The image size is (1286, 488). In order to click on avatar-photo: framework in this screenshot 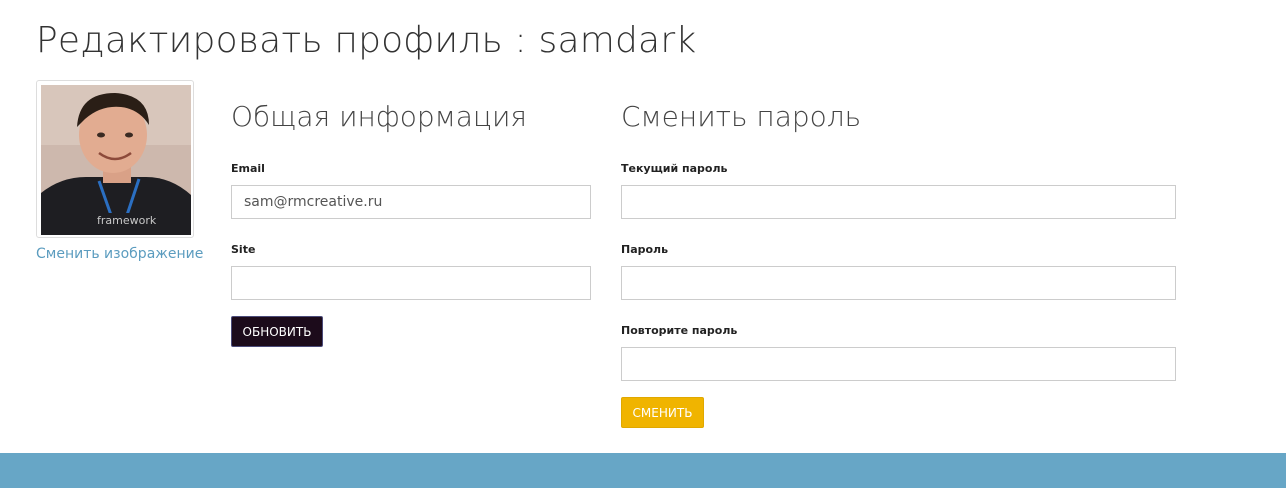, I will do `click(116, 160)`.